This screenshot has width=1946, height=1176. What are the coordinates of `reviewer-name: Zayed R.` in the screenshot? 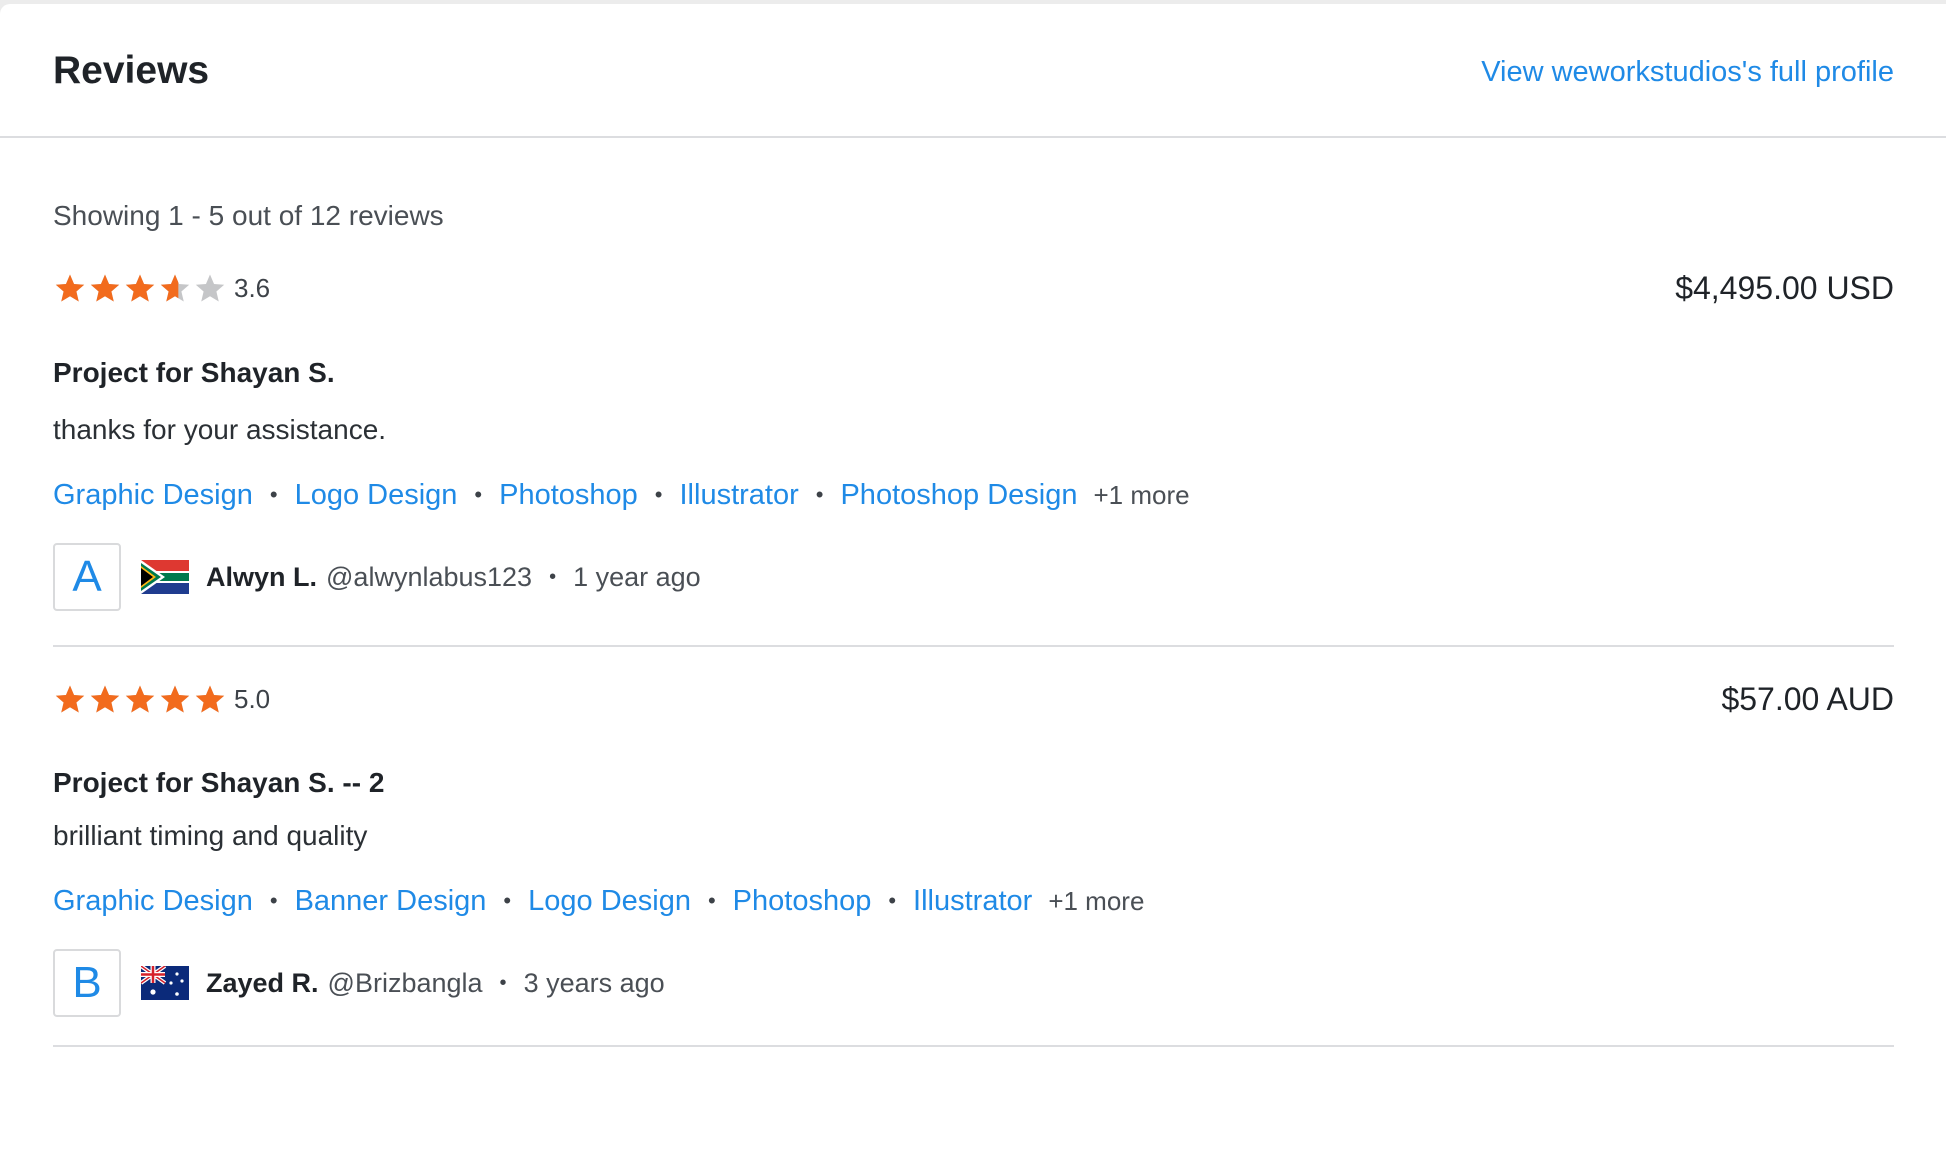 It's located at (262, 983).